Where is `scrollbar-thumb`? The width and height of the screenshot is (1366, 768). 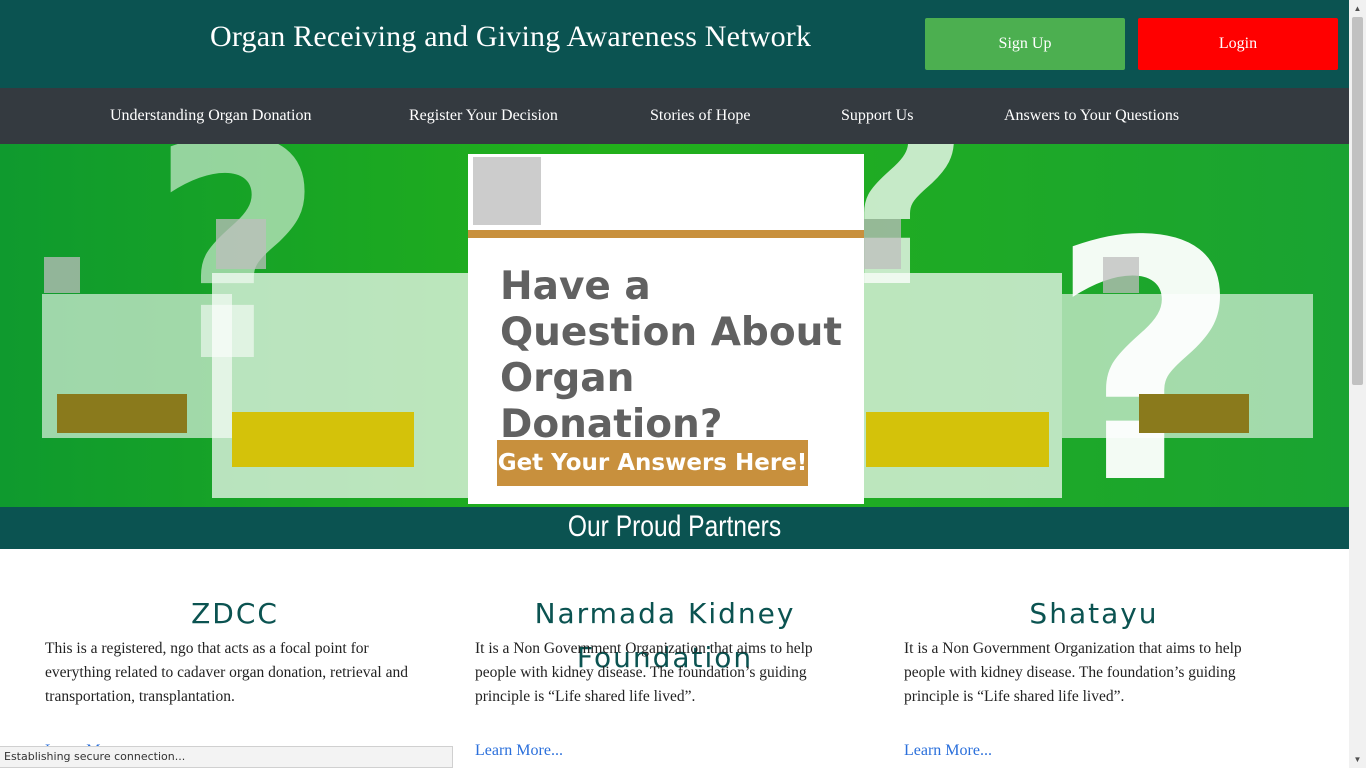 scrollbar-thumb is located at coordinates (1357, 201).